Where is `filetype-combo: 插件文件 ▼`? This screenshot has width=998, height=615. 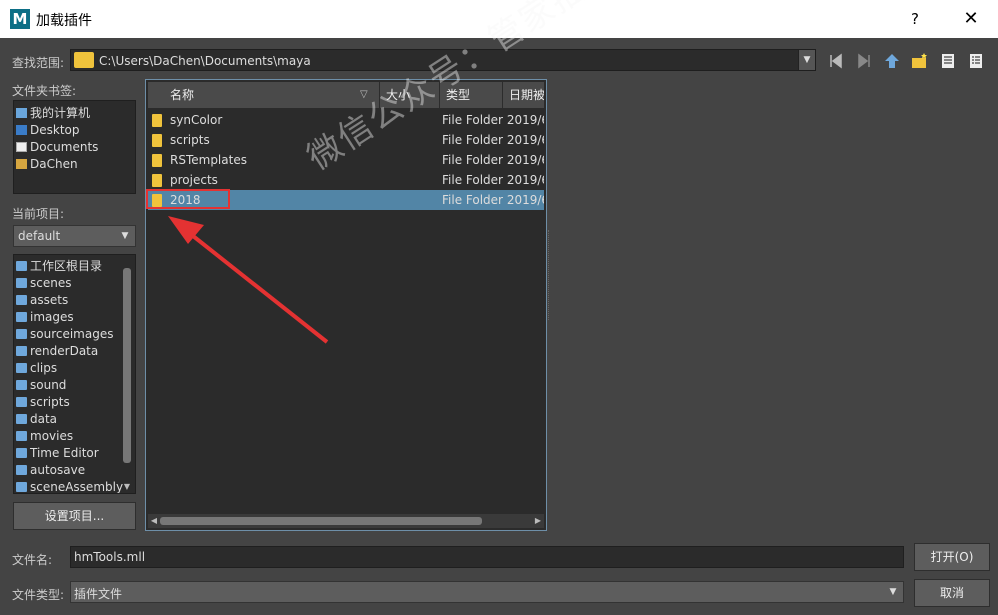 filetype-combo: 插件文件 ▼ is located at coordinates (487, 592).